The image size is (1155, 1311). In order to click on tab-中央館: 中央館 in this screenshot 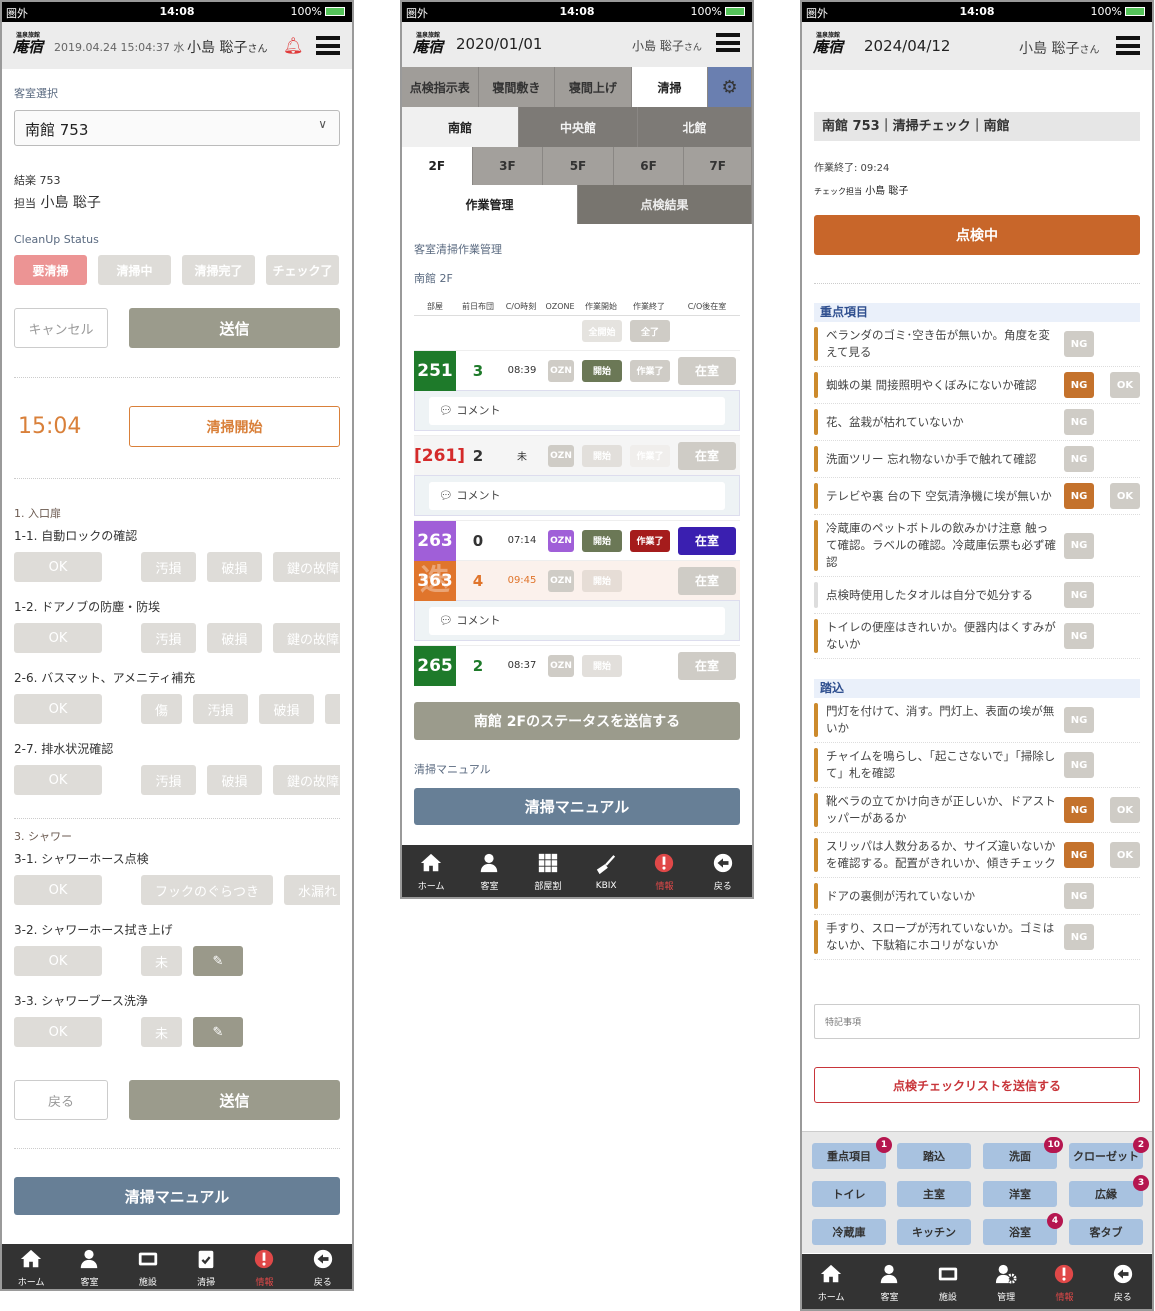, I will do `click(578, 127)`.